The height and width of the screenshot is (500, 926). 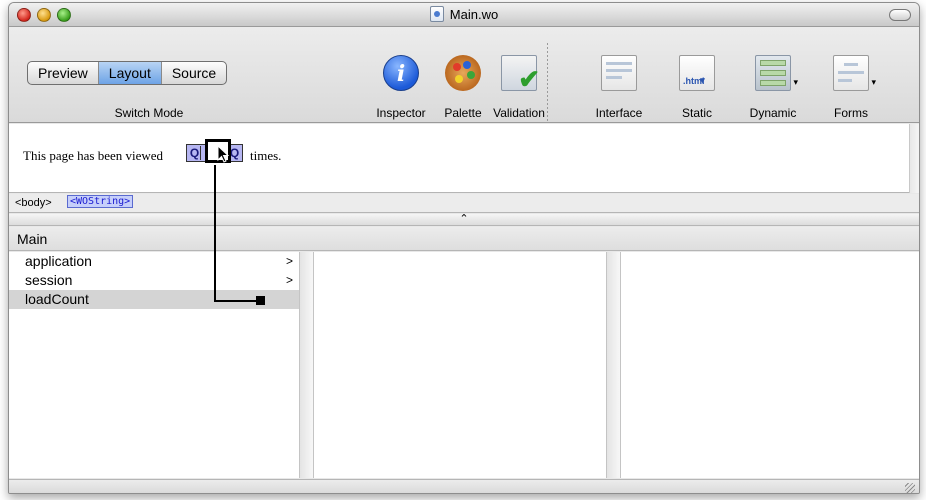 What do you see at coordinates (464, 158) in the screenshot?
I see `layout-canvas: This page has been viewed Q Q times.` at bounding box center [464, 158].